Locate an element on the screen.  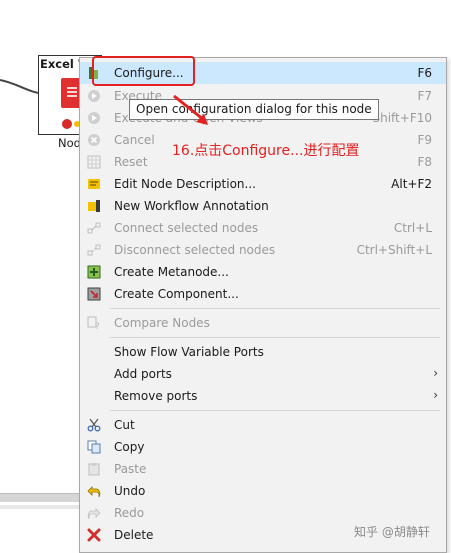
menu-item-undo: Undo is located at coordinates (263, 491).